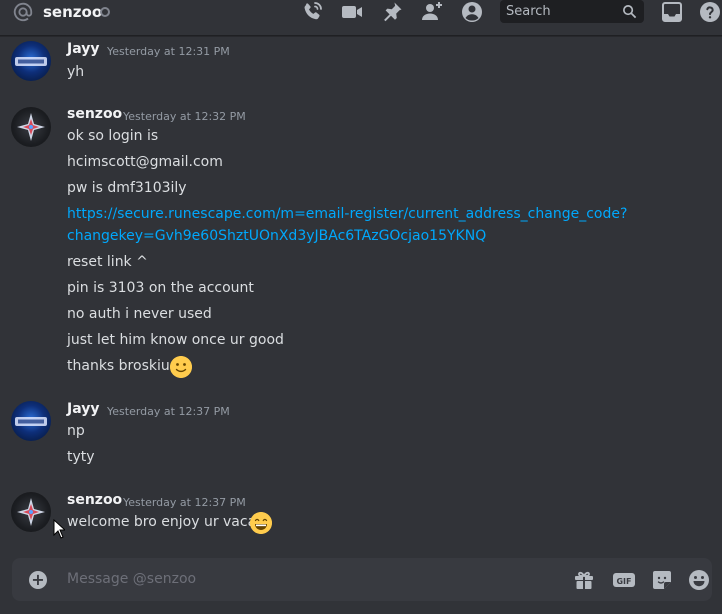 The width and height of the screenshot is (722, 614). What do you see at coordinates (175, 340) in the screenshot?
I see `message-text: just let him know once ur good` at bounding box center [175, 340].